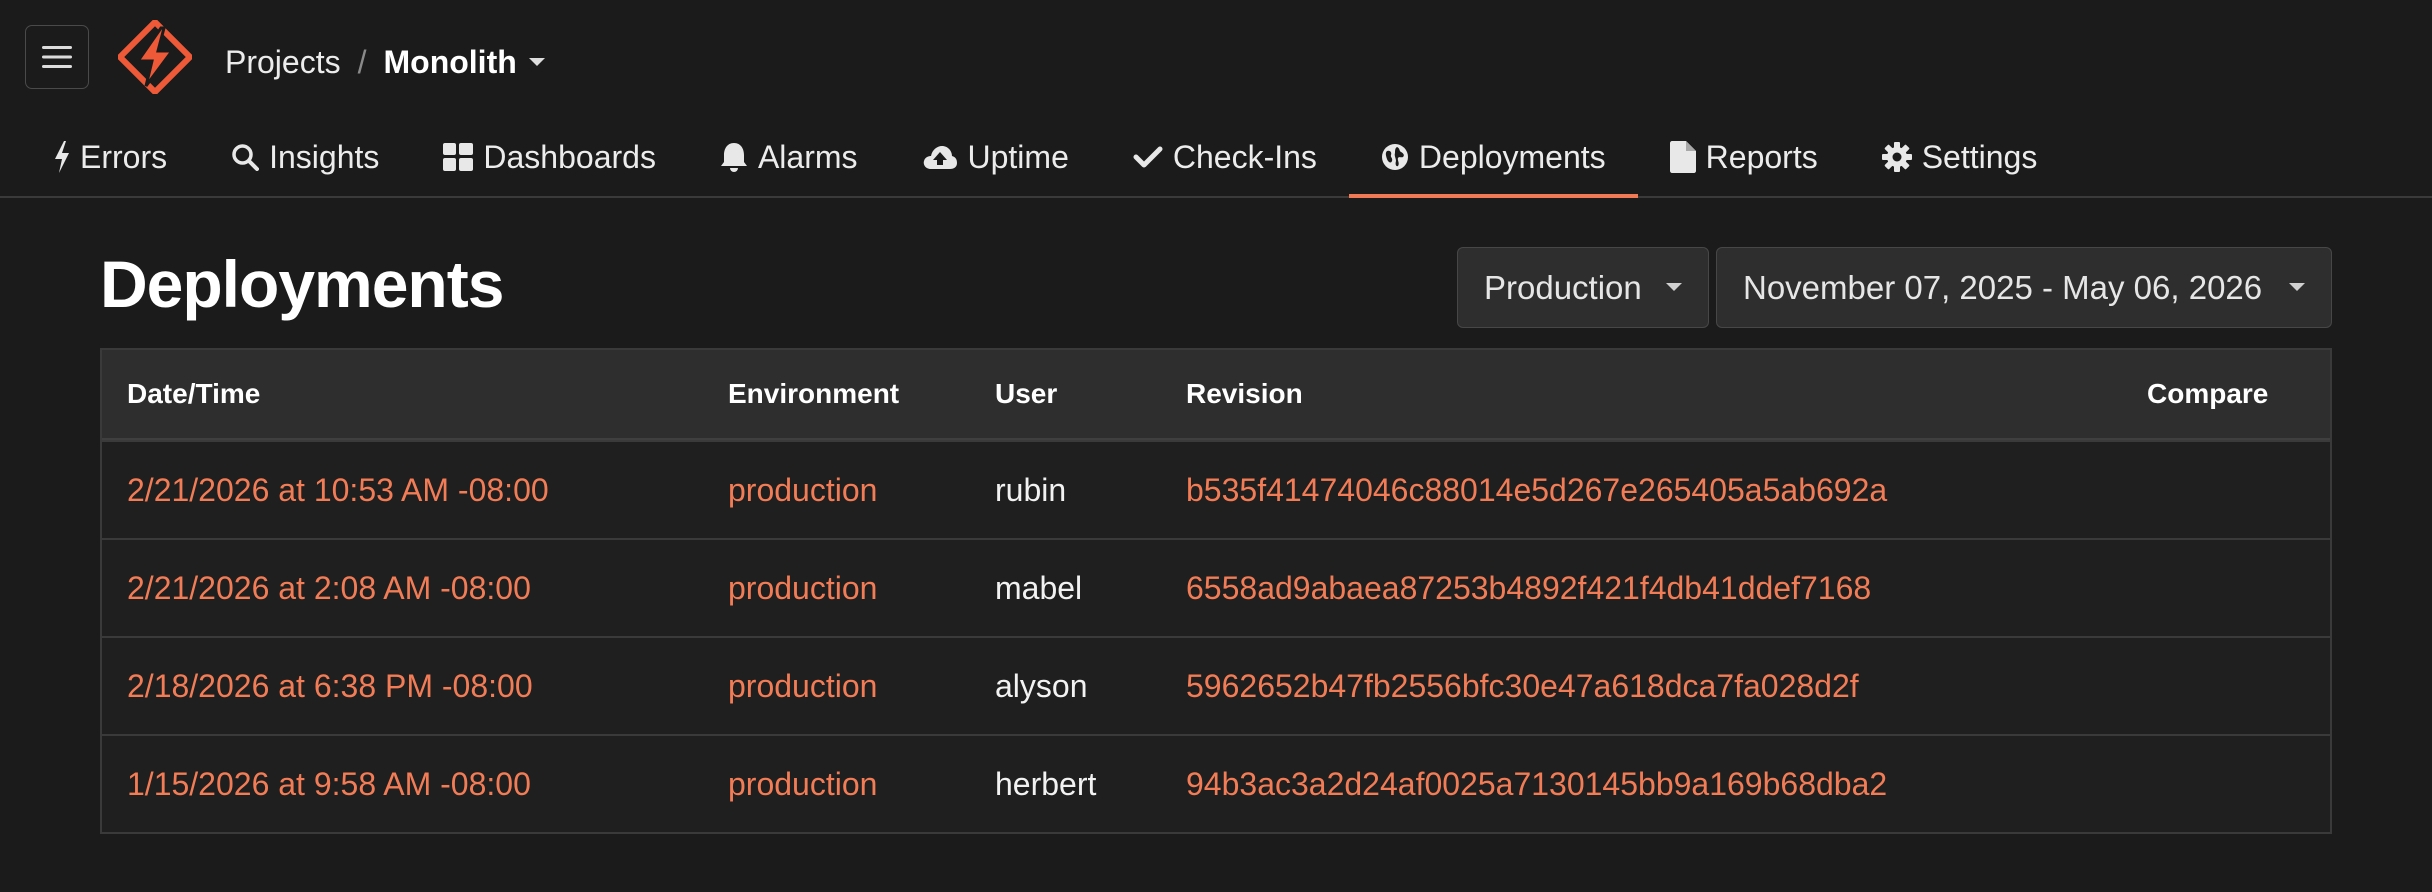 This screenshot has height=892, width=2432. I want to click on deployment-user: alyson, so click(1041, 685).